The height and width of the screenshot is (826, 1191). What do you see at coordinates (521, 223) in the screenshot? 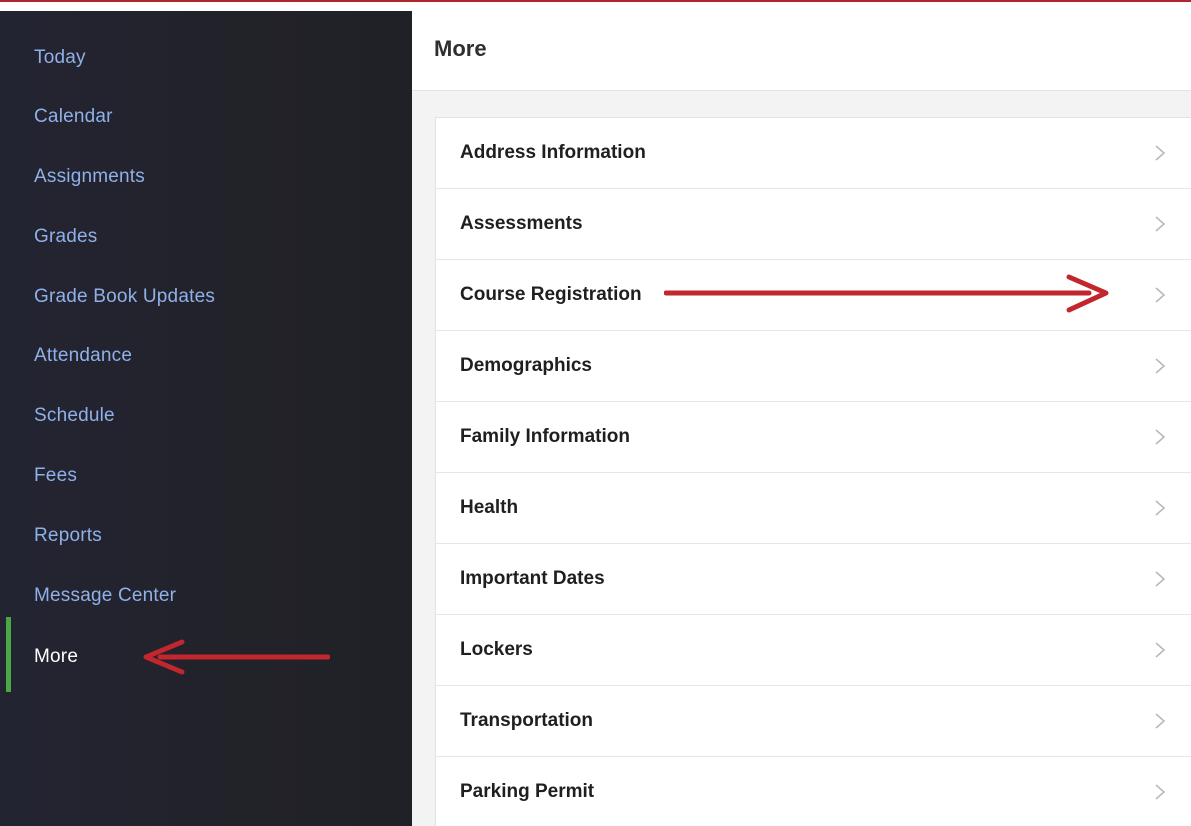
I see `list-item-label: Assessments` at bounding box center [521, 223].